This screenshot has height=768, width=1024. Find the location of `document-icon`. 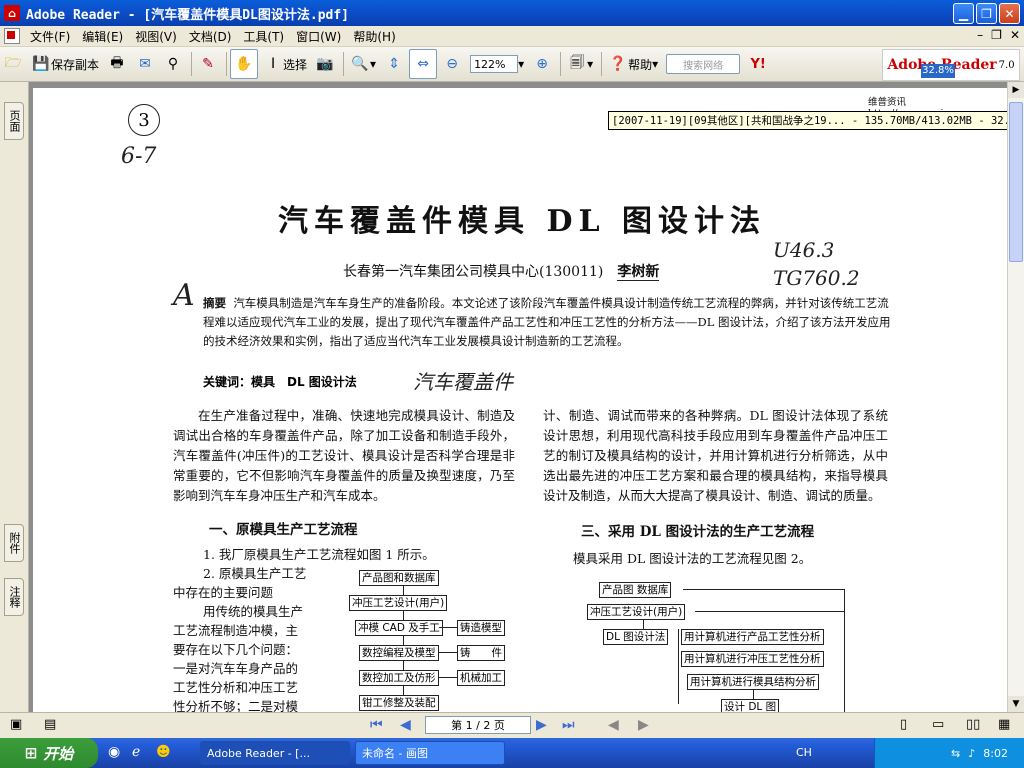

document-icon is located at coordinates (12, 36).